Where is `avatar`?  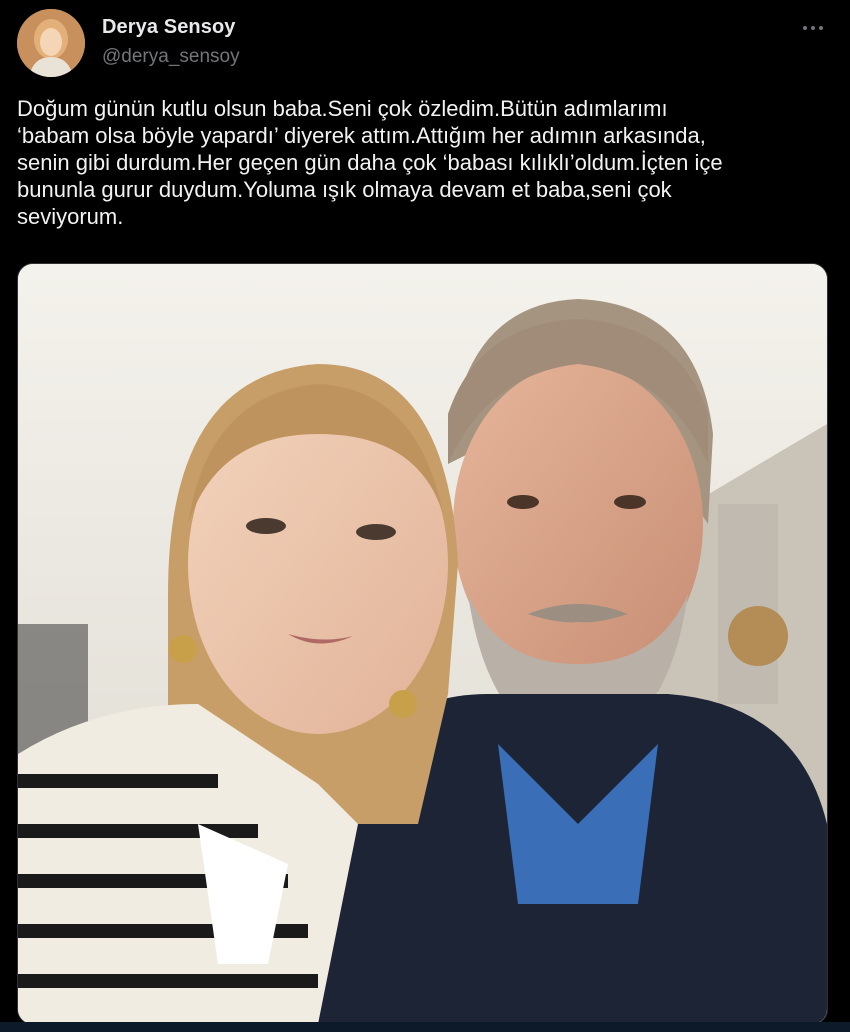 avatar is located at coordinates (51, 43).